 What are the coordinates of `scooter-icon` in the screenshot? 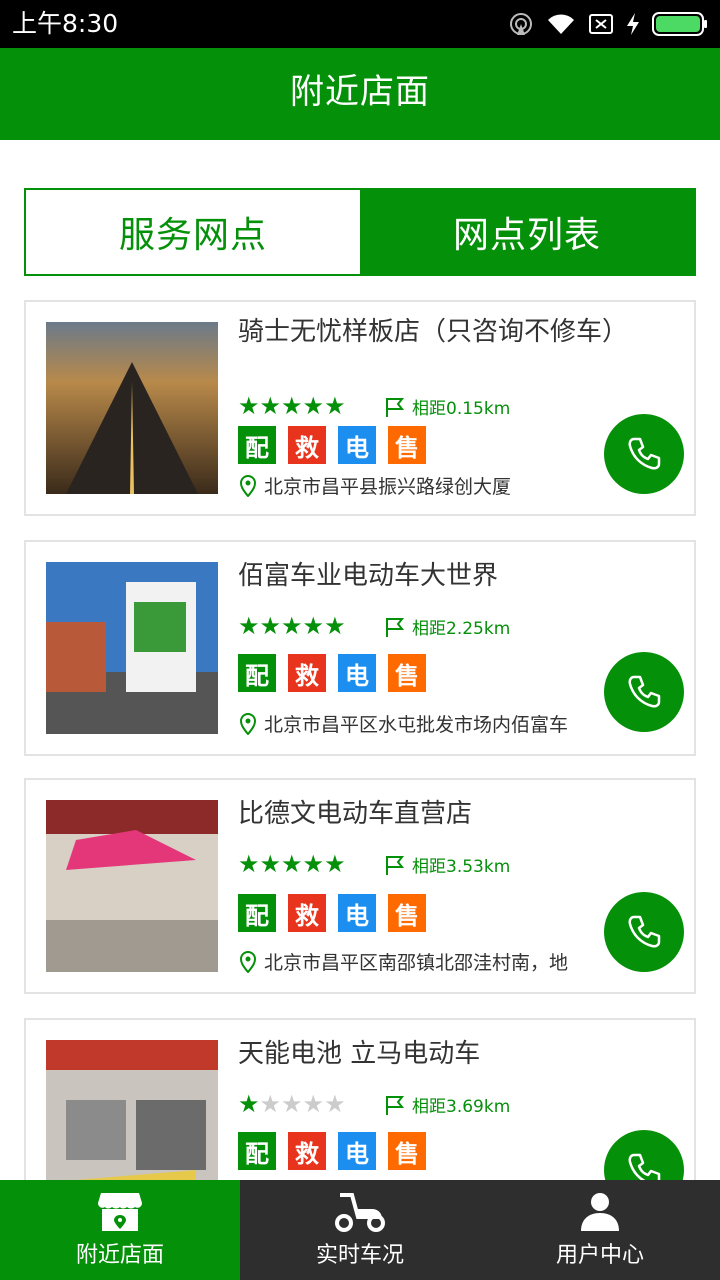 It's located at (360, 1212).